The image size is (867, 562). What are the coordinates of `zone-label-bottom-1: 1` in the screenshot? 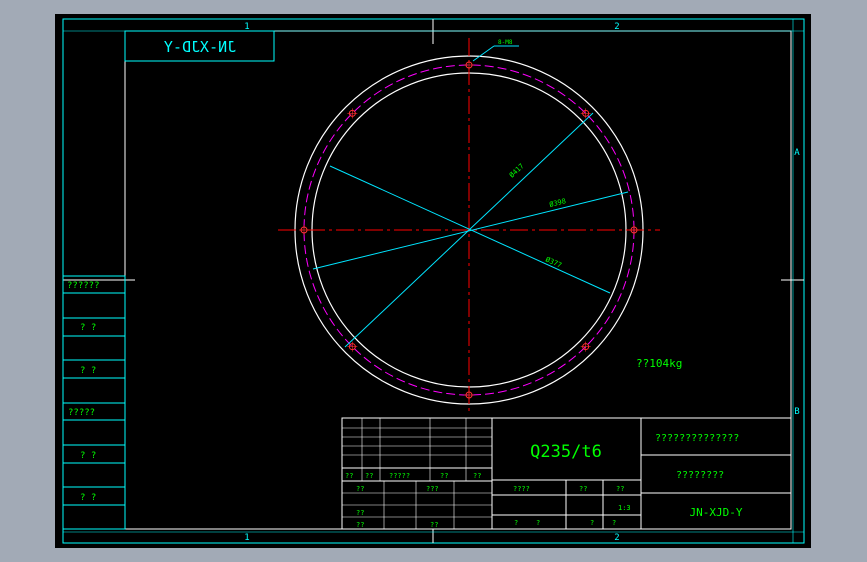 It's located at (246, 538).